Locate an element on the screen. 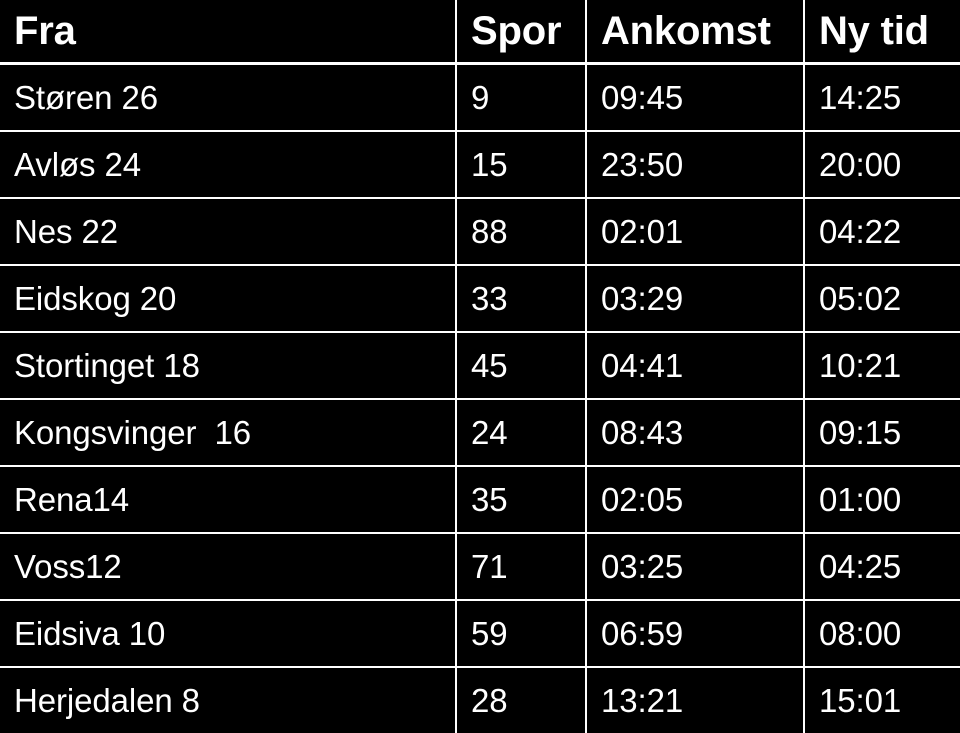 This screenshot has width=960, height=733. table-row: Stortinget 184504:4110:21 is located at coordinates (480, 365).